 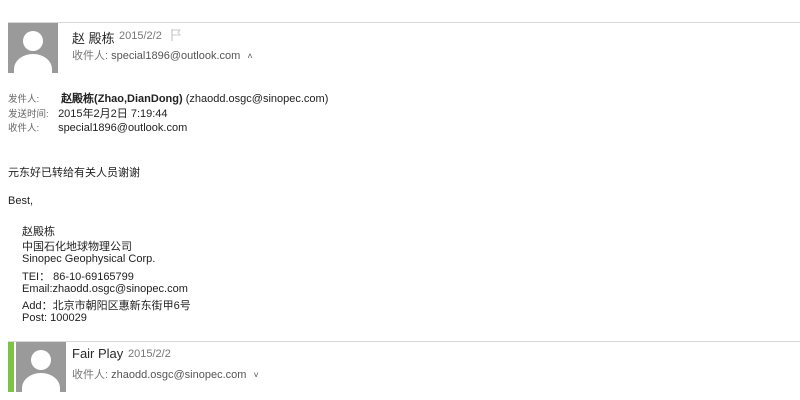 I want to click on sender-name: 赵 殿栋, so click(x=93, y=37).